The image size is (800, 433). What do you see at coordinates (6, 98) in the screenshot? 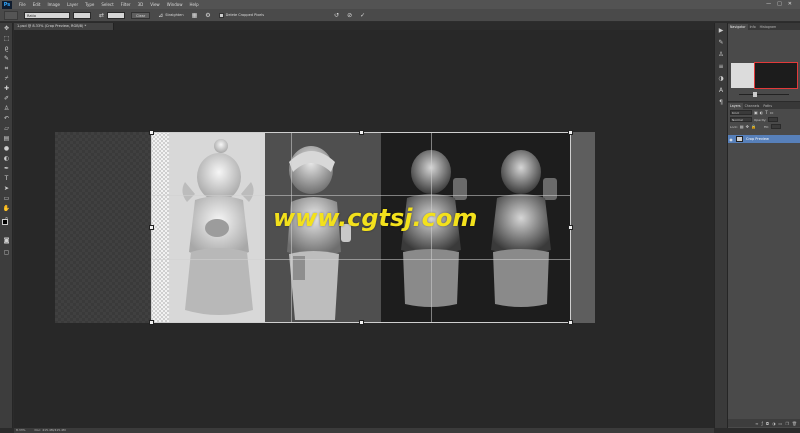
I see `brush-tool-icon: ✐` at bounding box center [6, 98].